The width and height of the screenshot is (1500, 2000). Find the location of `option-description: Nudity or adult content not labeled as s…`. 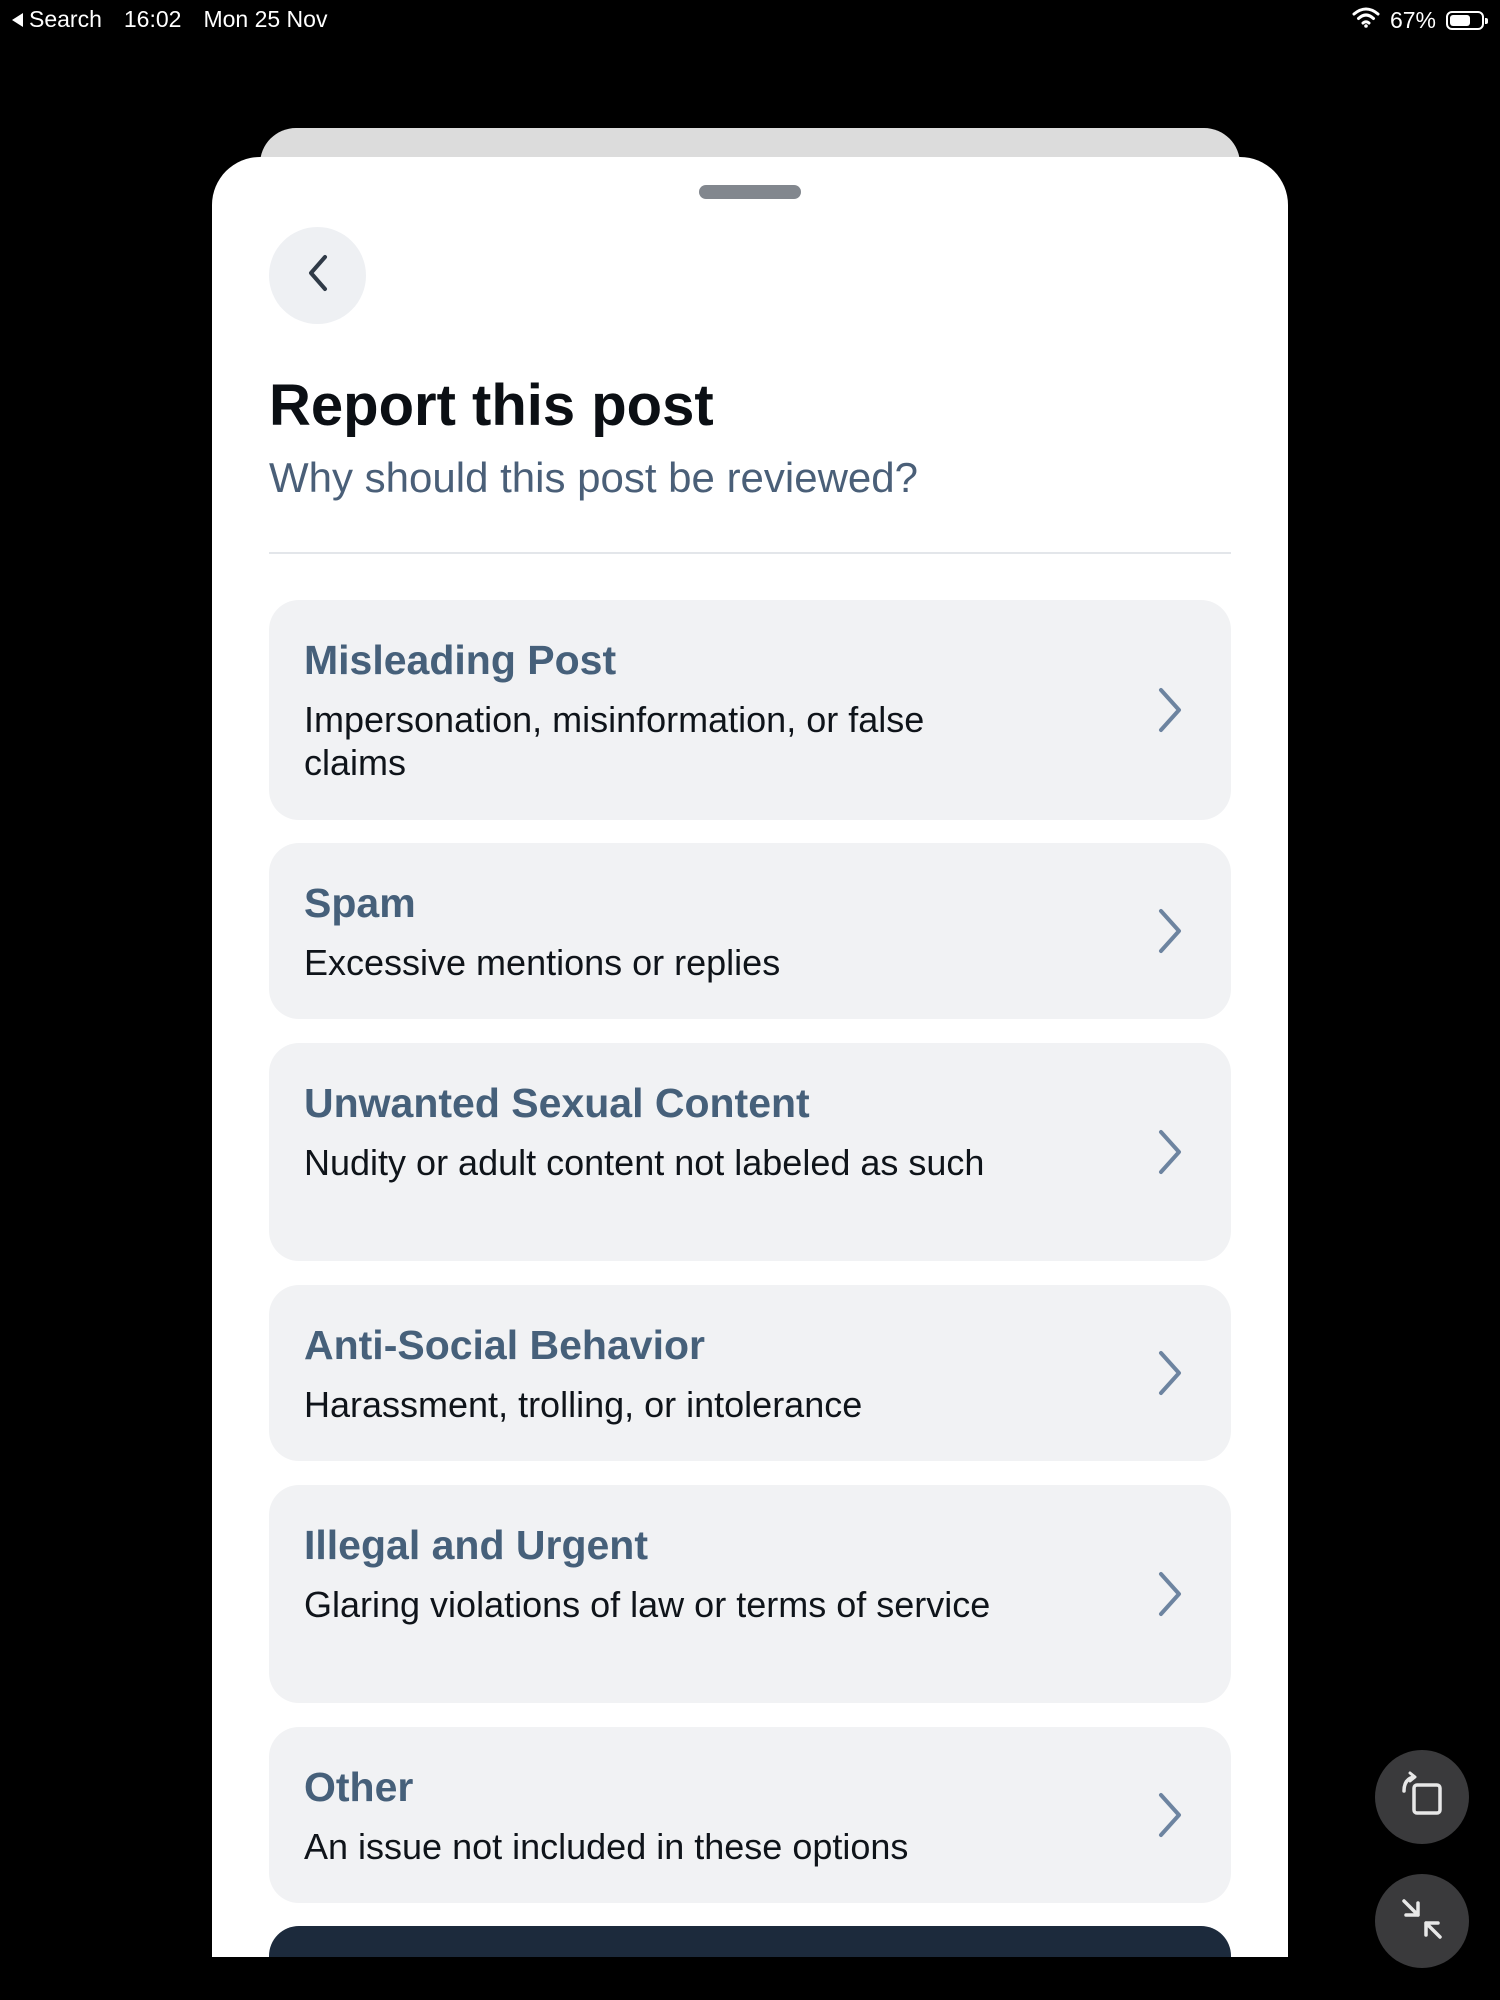

option-description: Nudity or adult content not labeled as s… is located at coordinates (644, 1162).